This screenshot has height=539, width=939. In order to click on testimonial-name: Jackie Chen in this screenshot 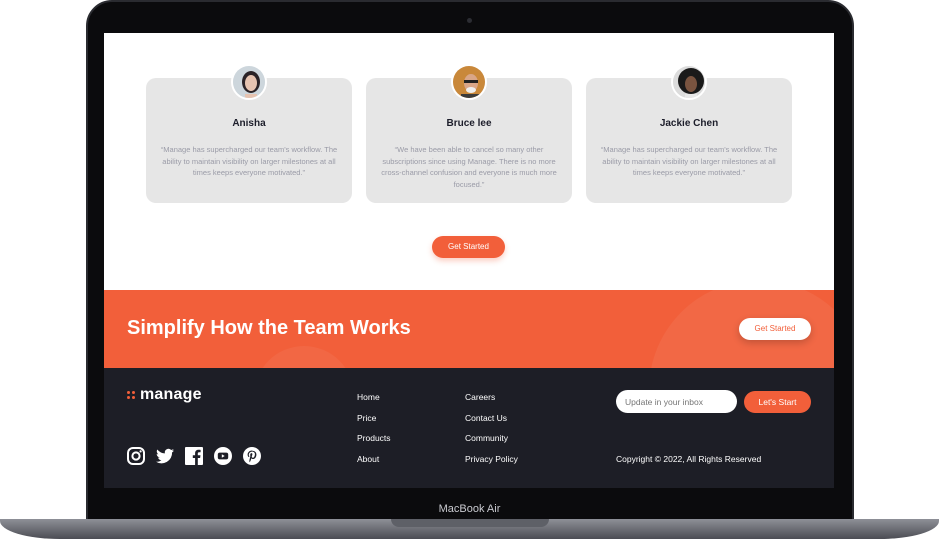, I will do `click(689, 123)`.